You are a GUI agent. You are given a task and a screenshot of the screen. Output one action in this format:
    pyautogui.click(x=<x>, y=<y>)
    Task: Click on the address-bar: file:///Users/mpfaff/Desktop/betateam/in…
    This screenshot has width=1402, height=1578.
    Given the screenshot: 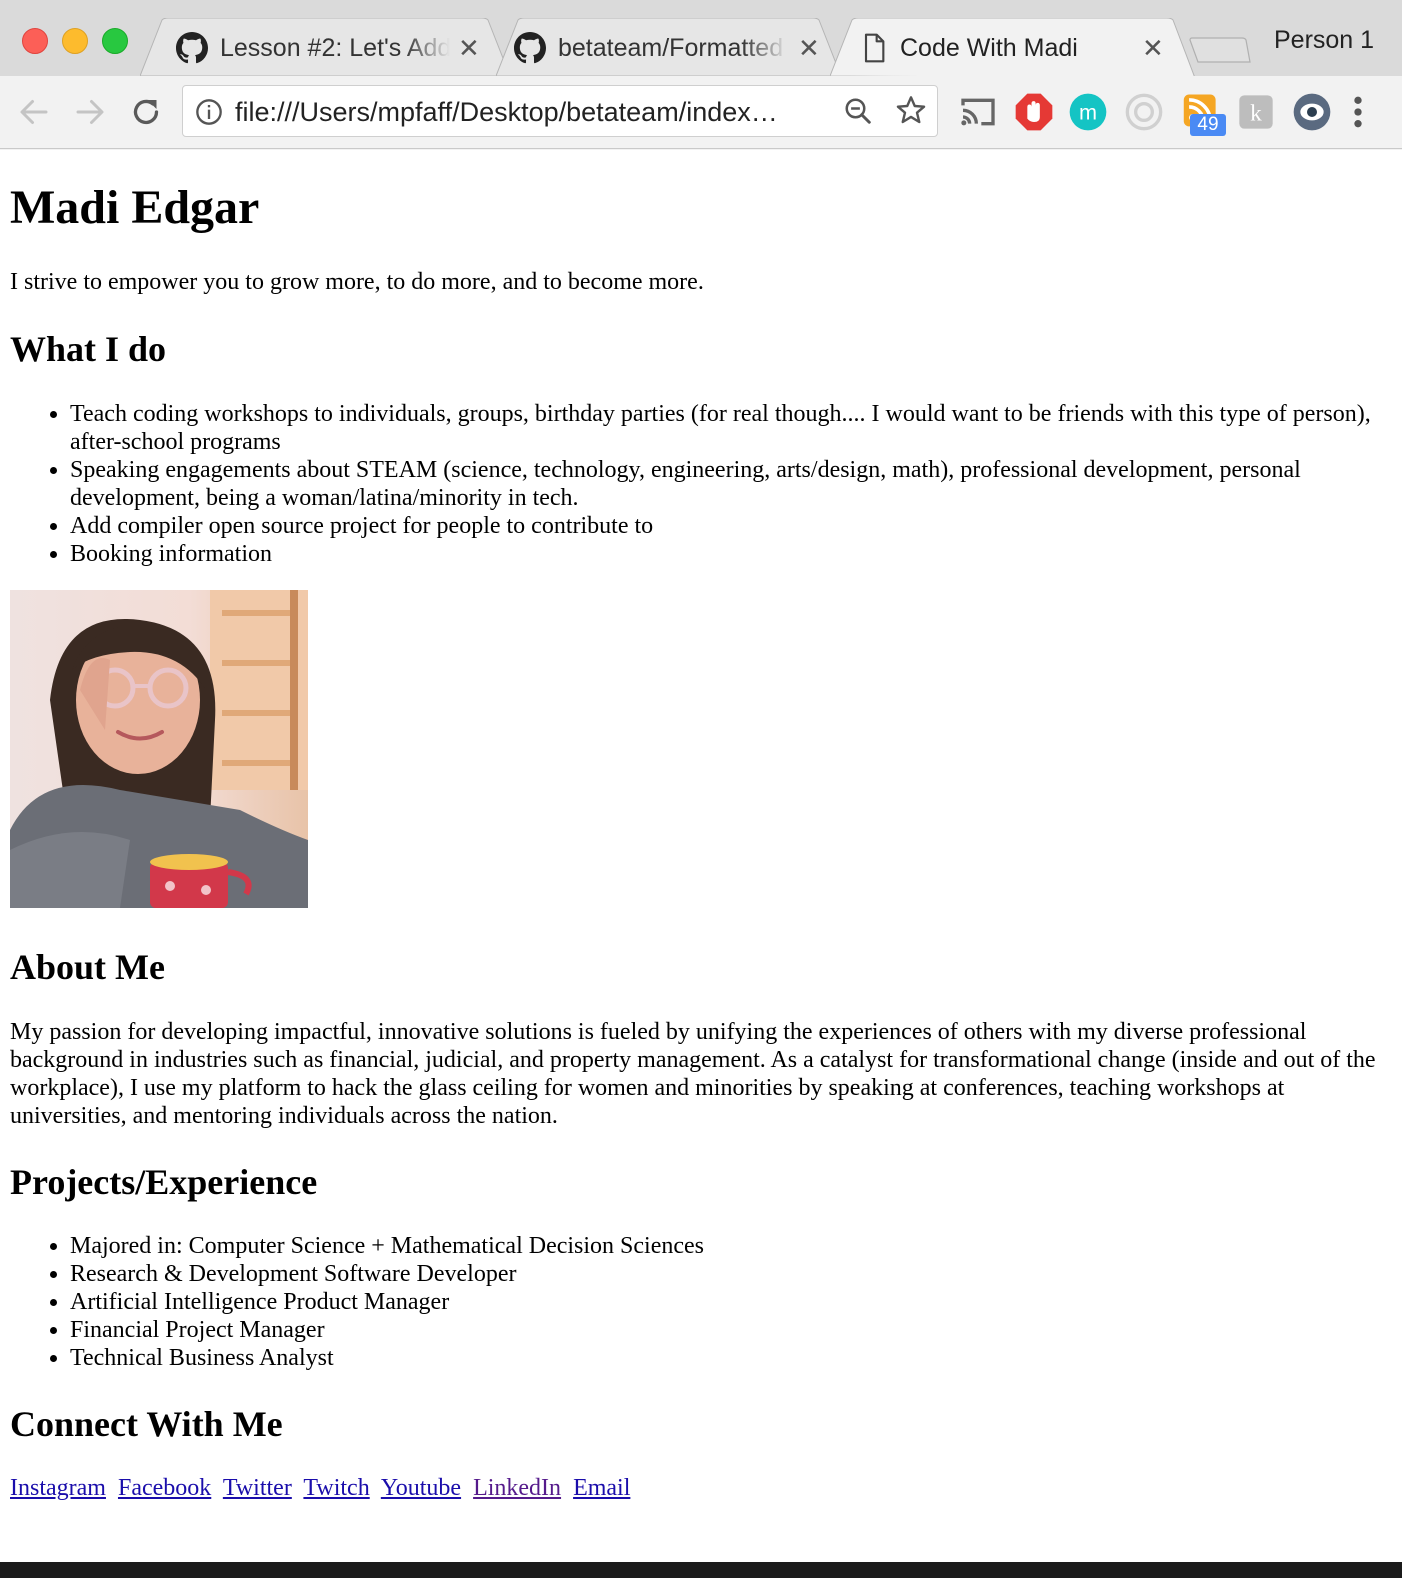 What is the action you would take?
    pyautogui.click(x=560, y=111)
    